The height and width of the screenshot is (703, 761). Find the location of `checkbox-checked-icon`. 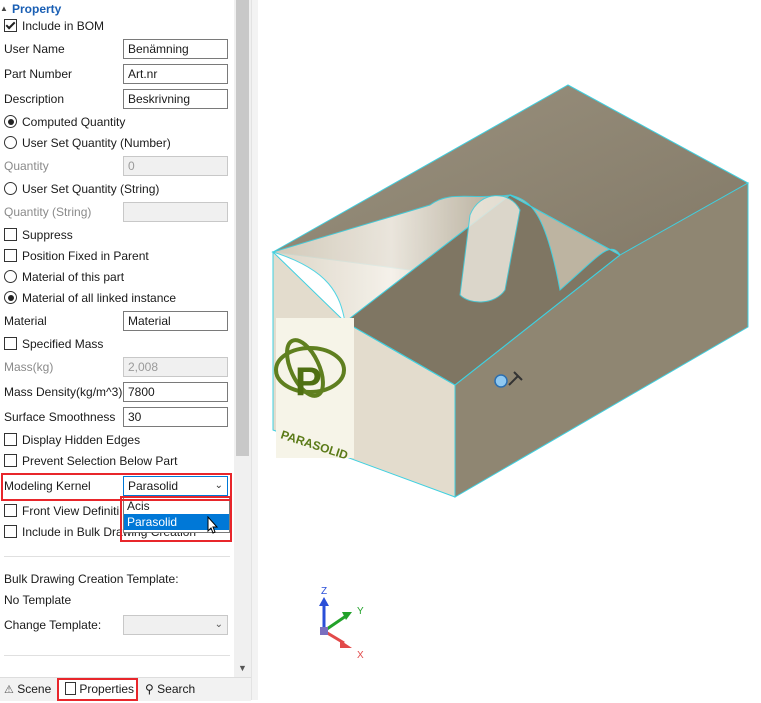

checkbox-checked-icon is located at coordinates (10, 25).